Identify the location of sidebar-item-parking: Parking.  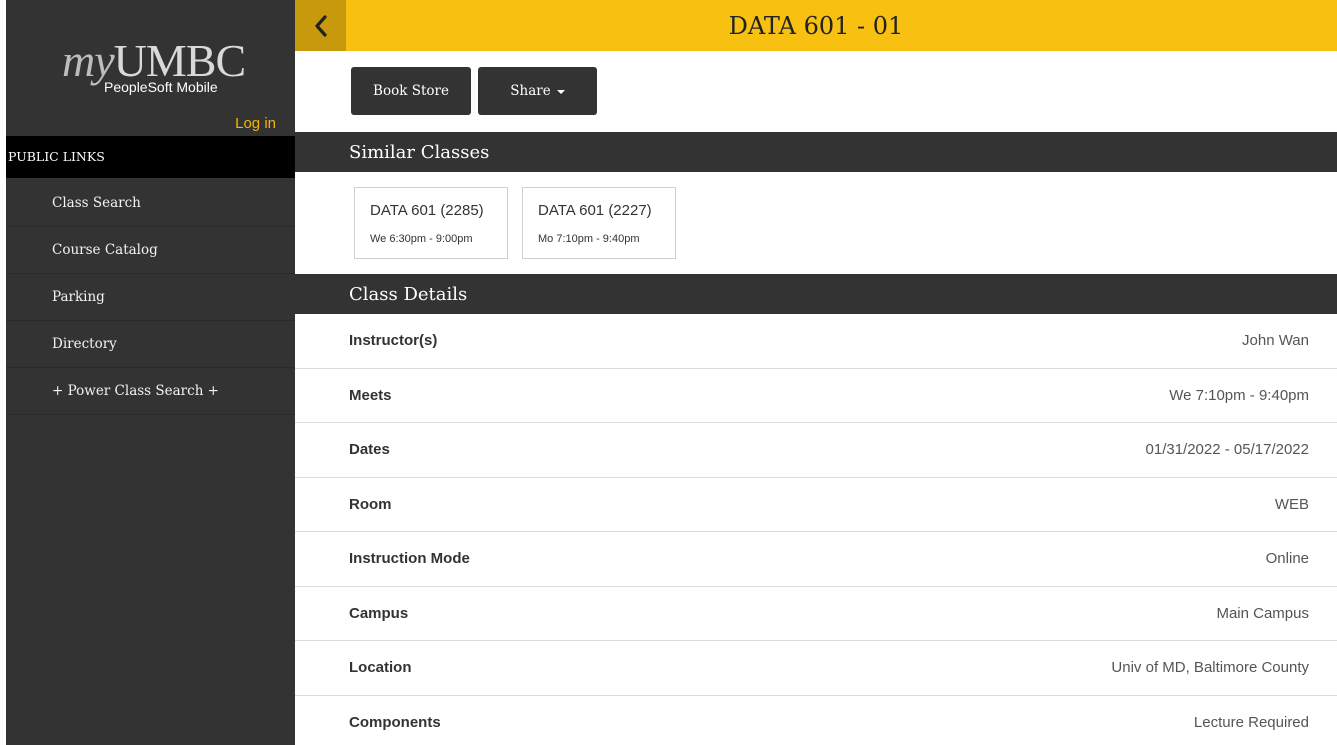
(150, 297).